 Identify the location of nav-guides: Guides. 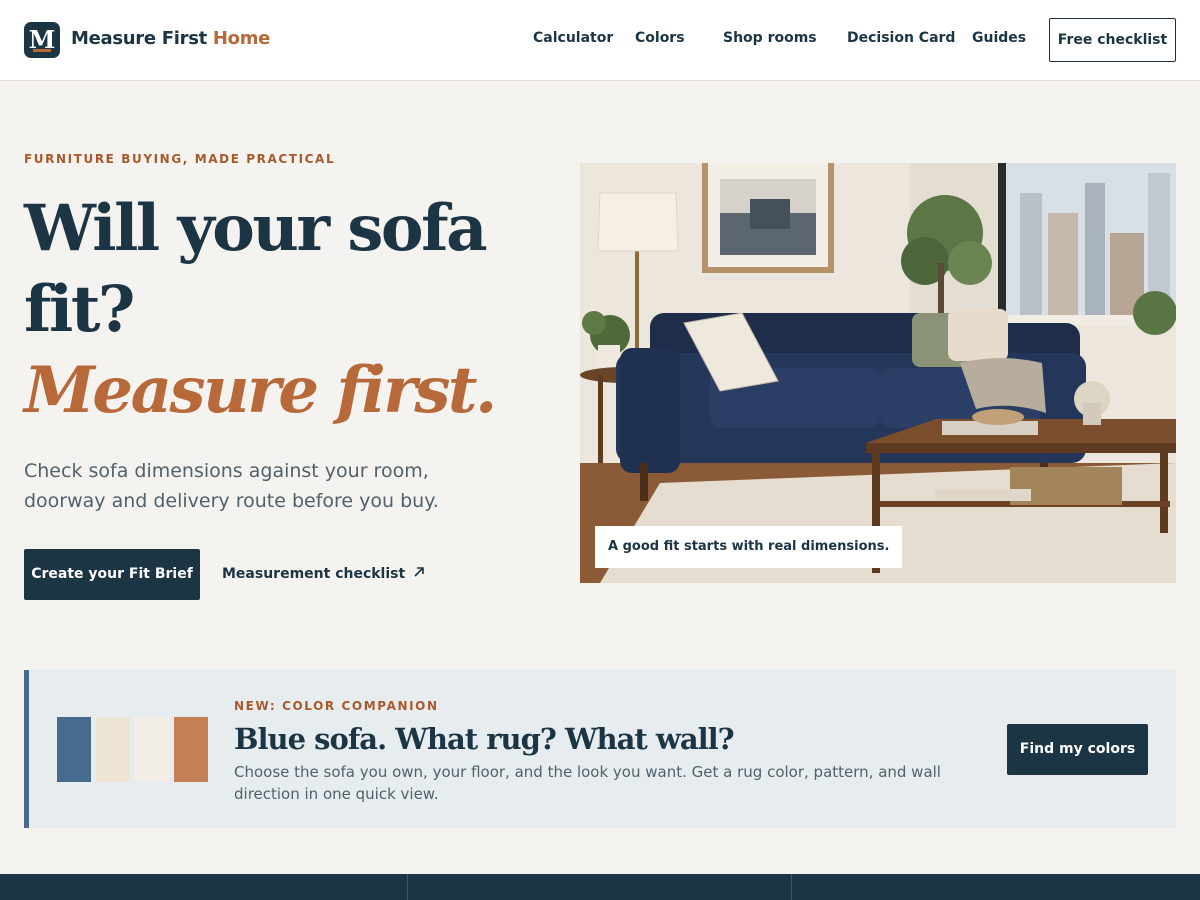
(999, 38).